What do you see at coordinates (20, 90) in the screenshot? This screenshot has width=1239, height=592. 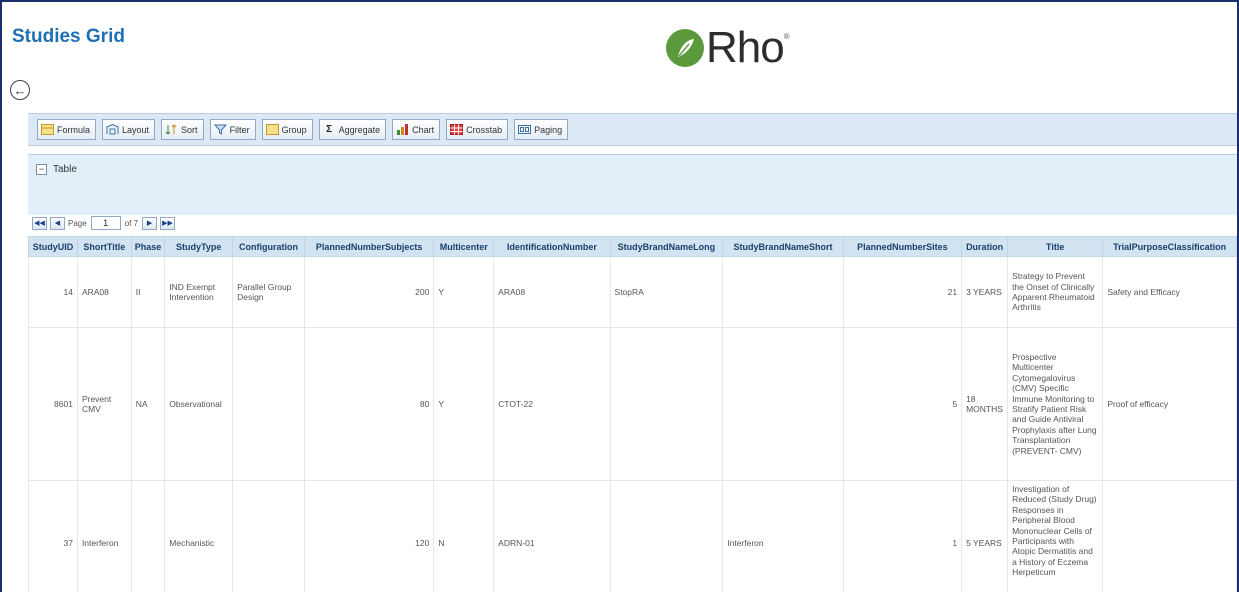 I see `back-arrow-icon: ←` at bounding box center [20, 90].